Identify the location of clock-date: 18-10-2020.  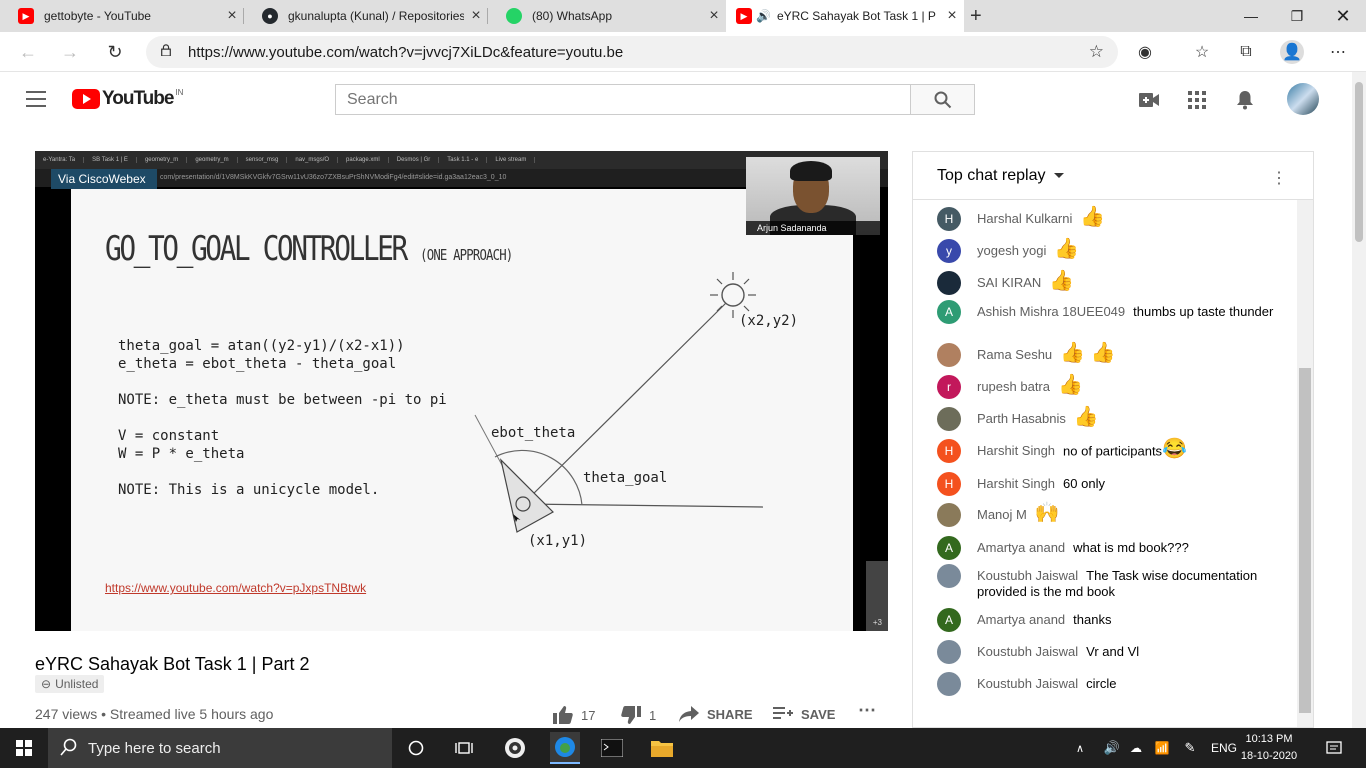
(1269, 756).